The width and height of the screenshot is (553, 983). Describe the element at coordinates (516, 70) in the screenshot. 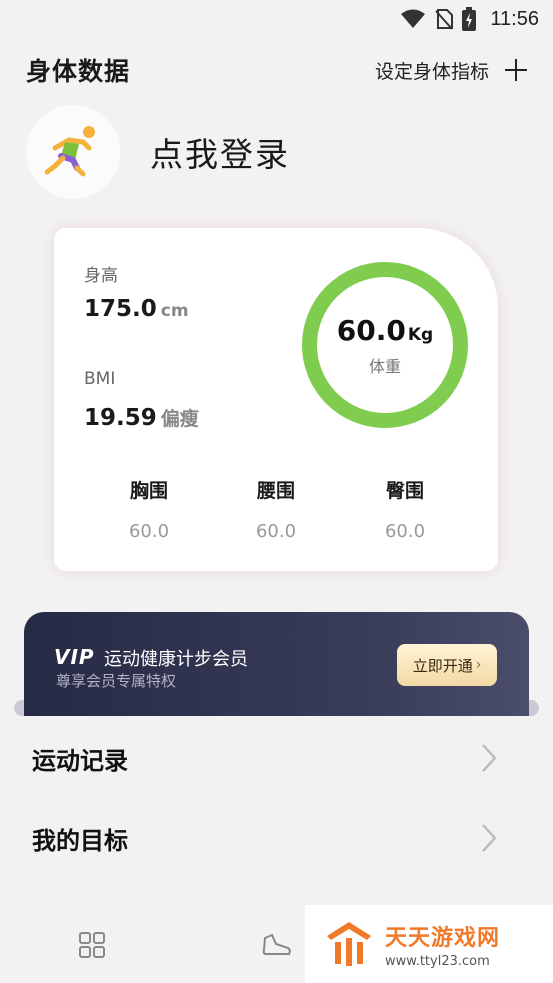

I see `plus-icon` at that location.